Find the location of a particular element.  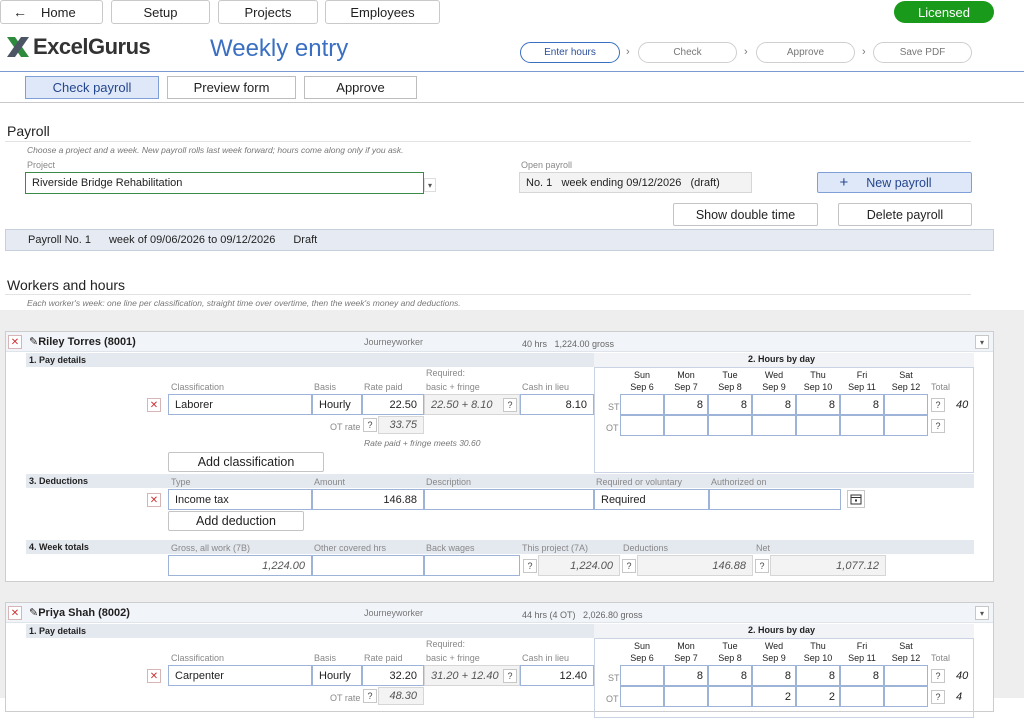

ot-cell-wed is located at coordinates (774, 425).